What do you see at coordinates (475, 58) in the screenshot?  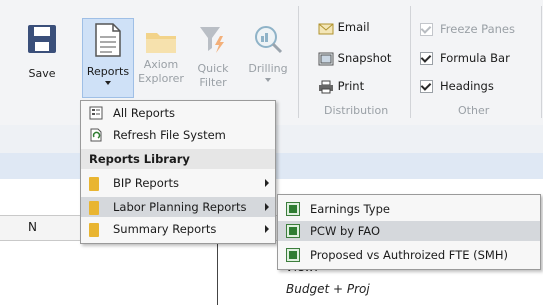 I see `formula-label: Formula Bar` at bounding box center [475, 58].